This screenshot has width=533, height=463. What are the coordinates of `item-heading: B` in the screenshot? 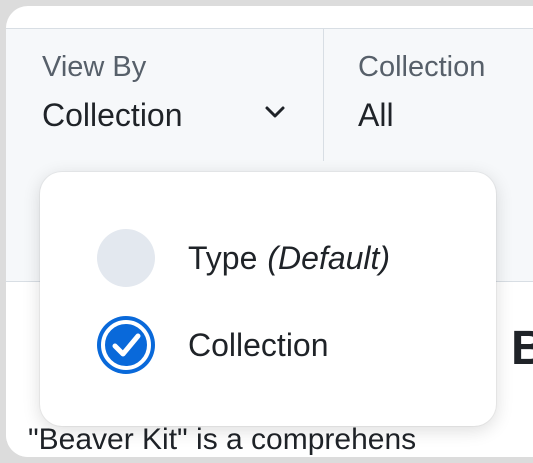 It's located at (522, 348).